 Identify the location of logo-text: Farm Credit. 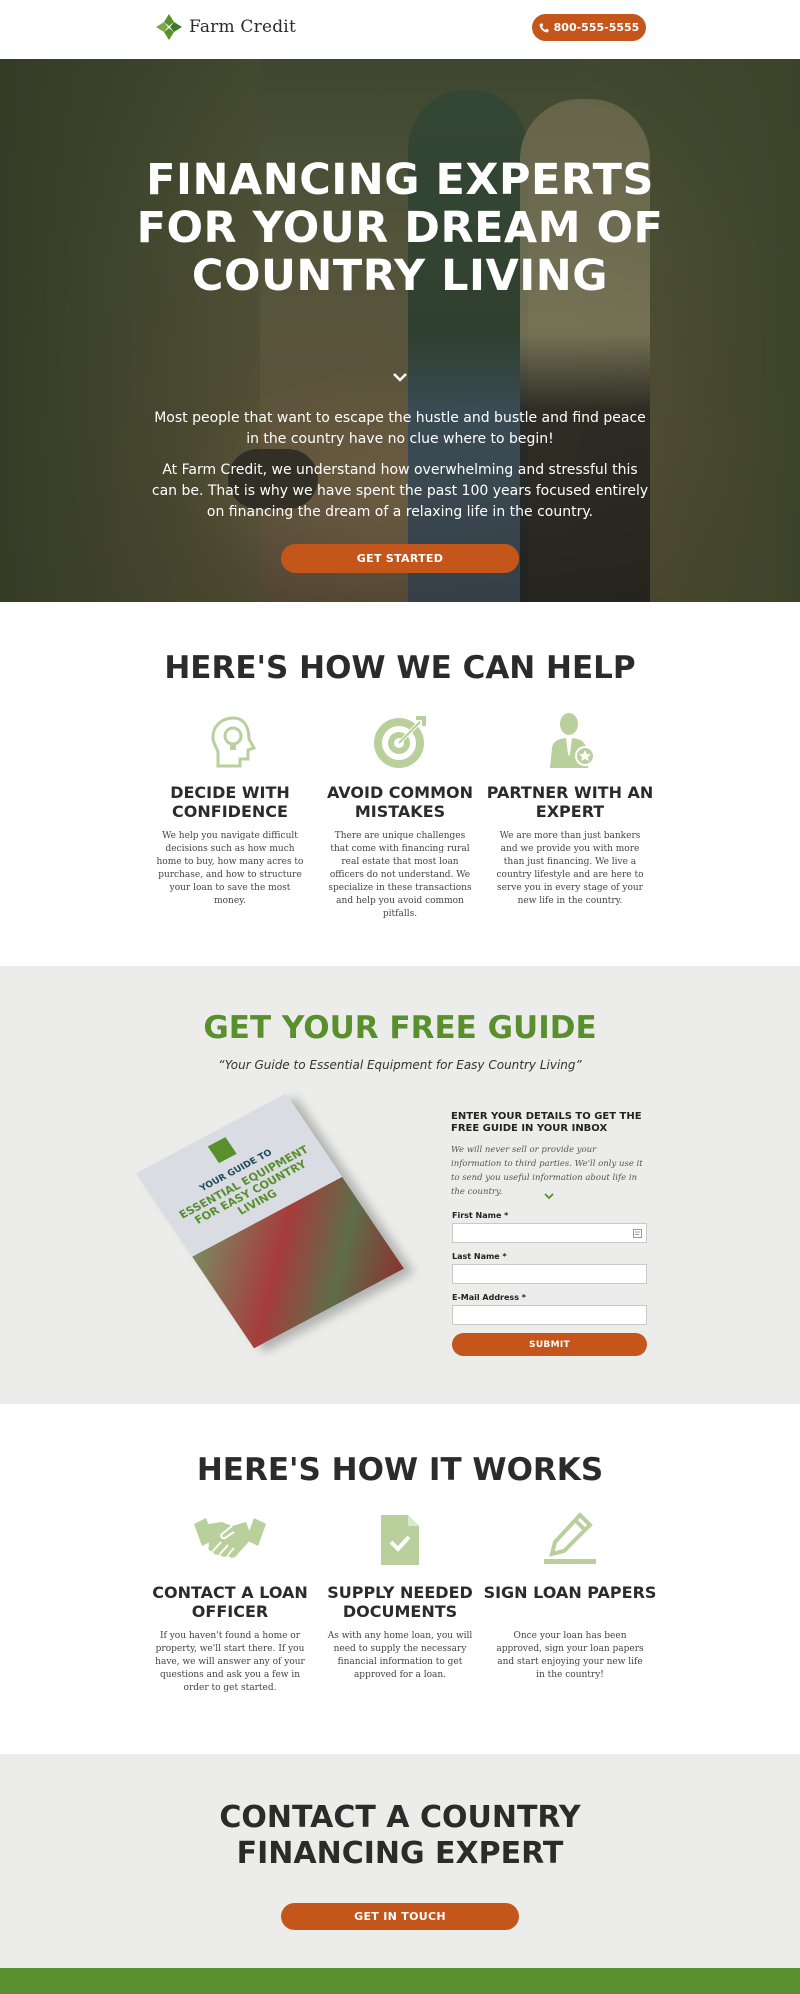
(242, 27).